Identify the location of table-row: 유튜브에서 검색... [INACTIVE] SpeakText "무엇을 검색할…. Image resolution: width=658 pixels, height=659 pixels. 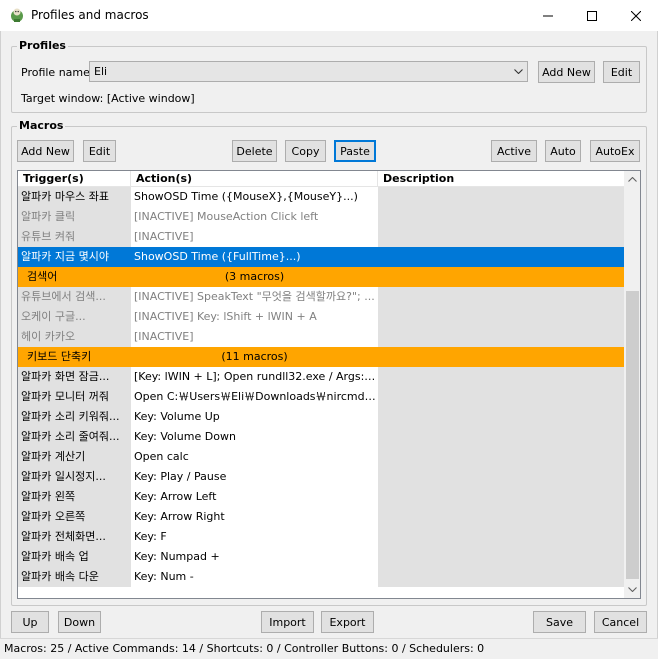
(321, 297).